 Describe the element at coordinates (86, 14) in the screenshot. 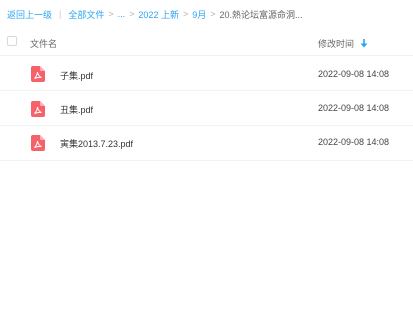

I see `all-files-link: 全部文件` at that location.